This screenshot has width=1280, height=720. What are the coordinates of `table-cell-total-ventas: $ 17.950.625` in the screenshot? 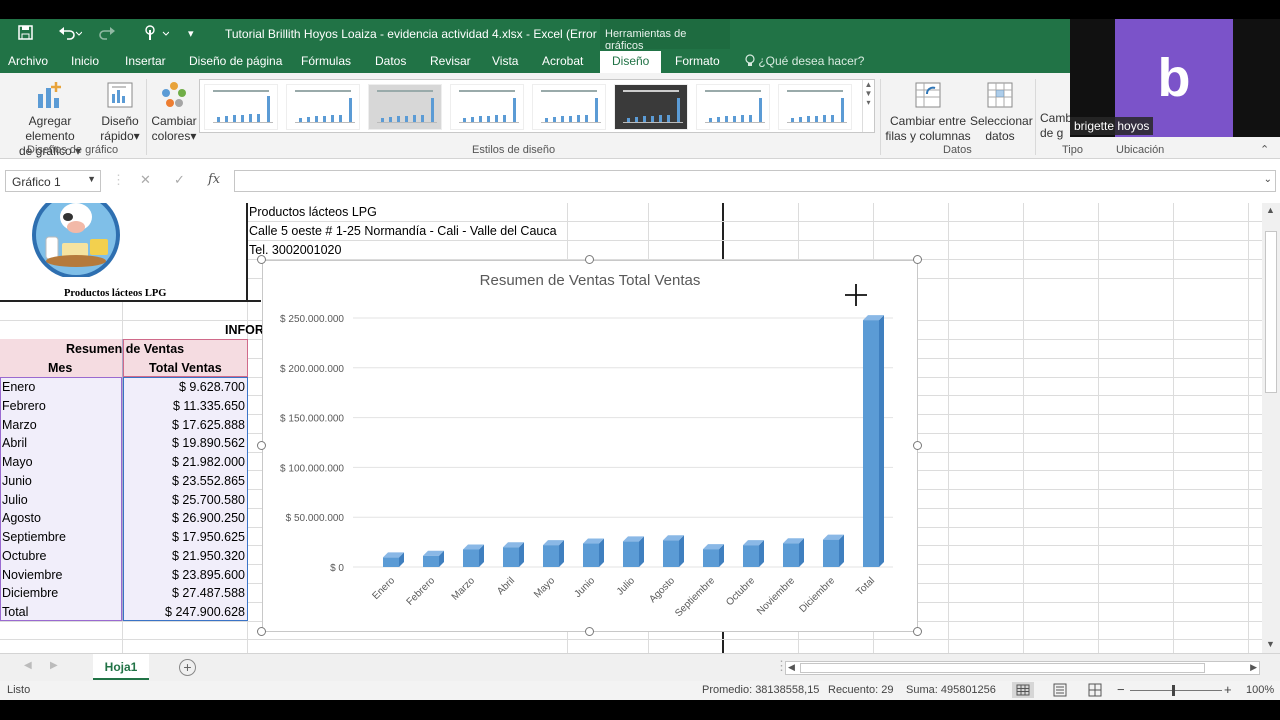 It's located at (184, 537).